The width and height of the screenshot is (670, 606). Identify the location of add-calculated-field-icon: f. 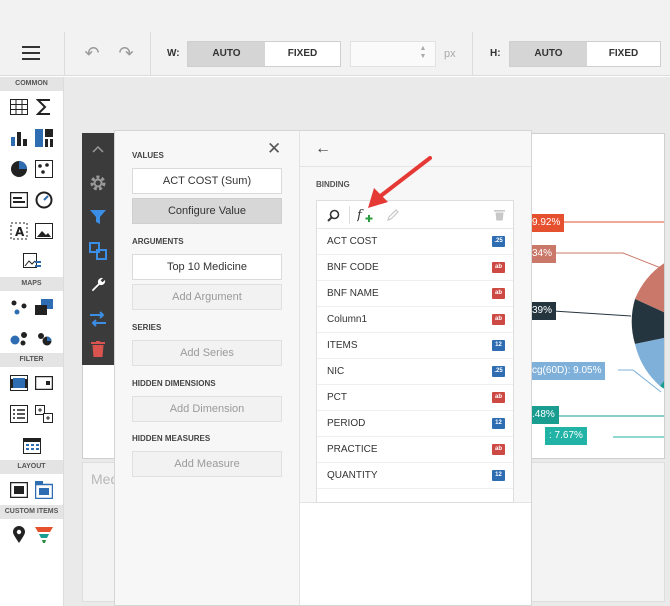
(365, 215).